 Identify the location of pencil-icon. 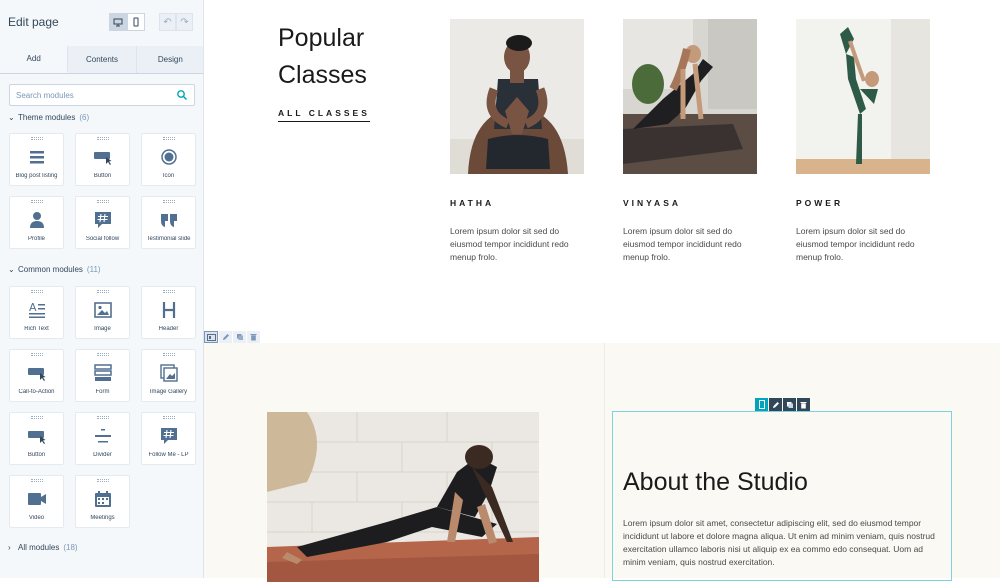
(225, 337).